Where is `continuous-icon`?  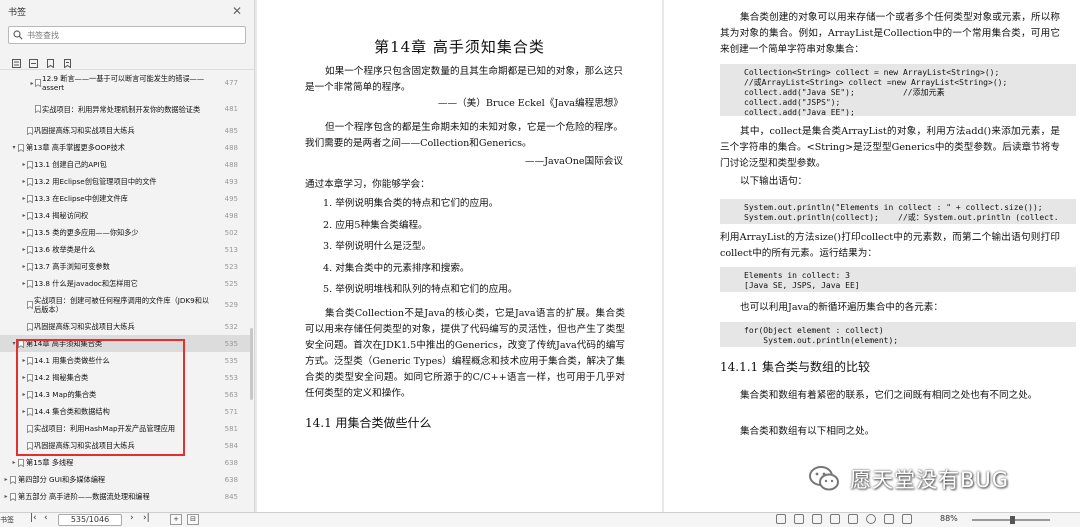 continuous-icon is located at coordinates (835, 519).